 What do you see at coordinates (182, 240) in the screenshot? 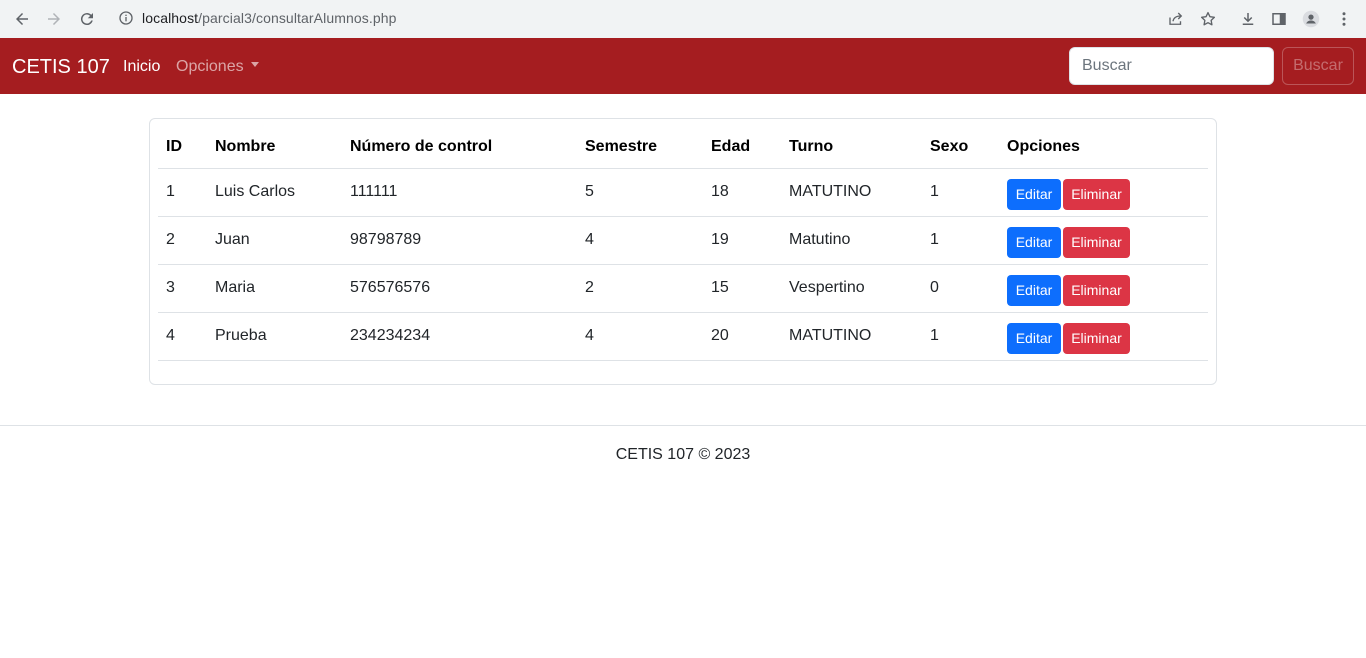
I see `cell-id: 2` at bounding box center [182, 240].